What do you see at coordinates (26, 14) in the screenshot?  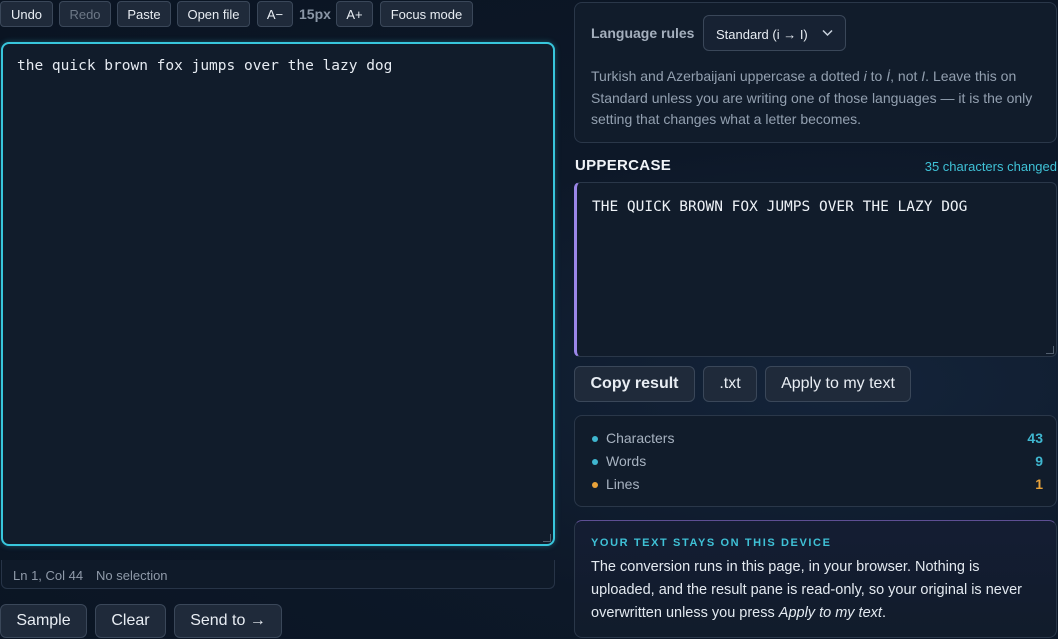 I see `undo-button: Undo` at bounding box center [26, 14].